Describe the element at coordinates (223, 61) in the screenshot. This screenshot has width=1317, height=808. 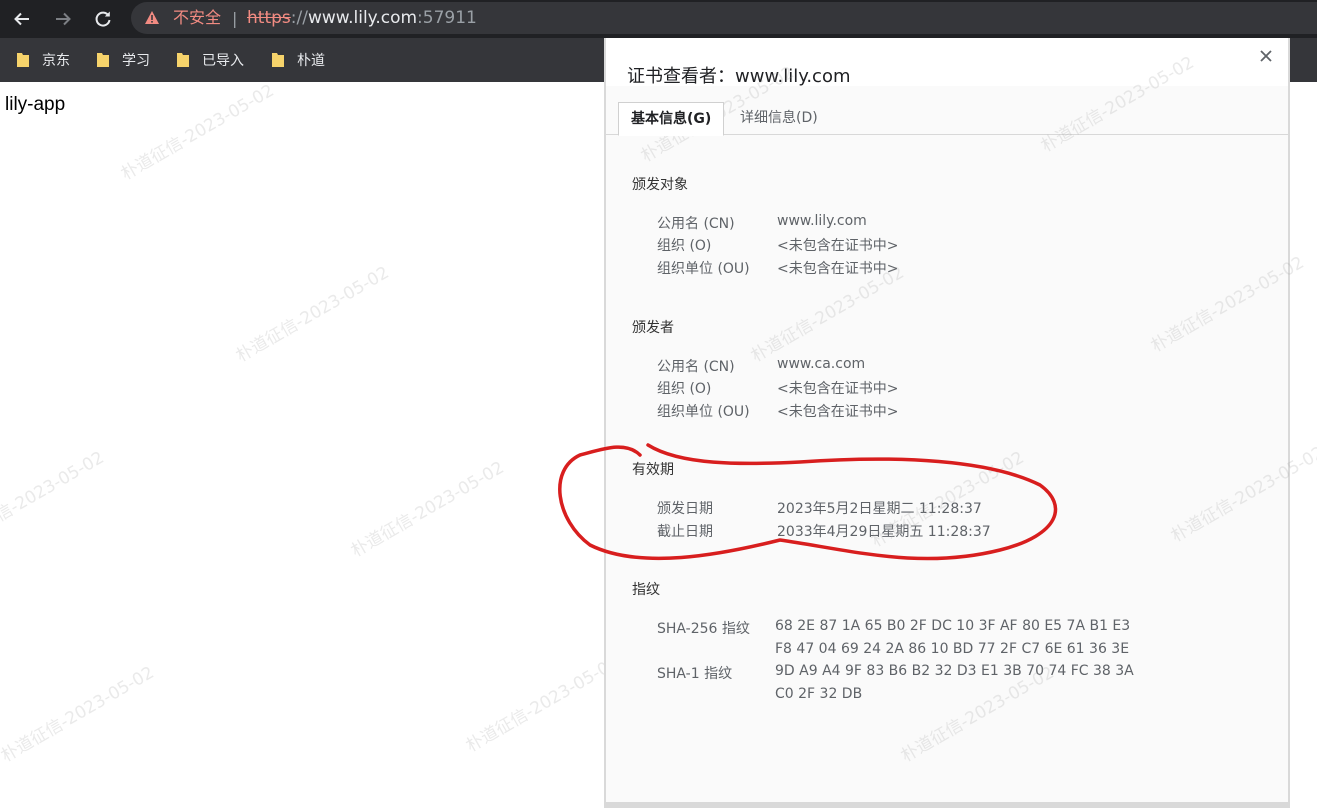
I see `bookmark-label: 已导入` at that location.